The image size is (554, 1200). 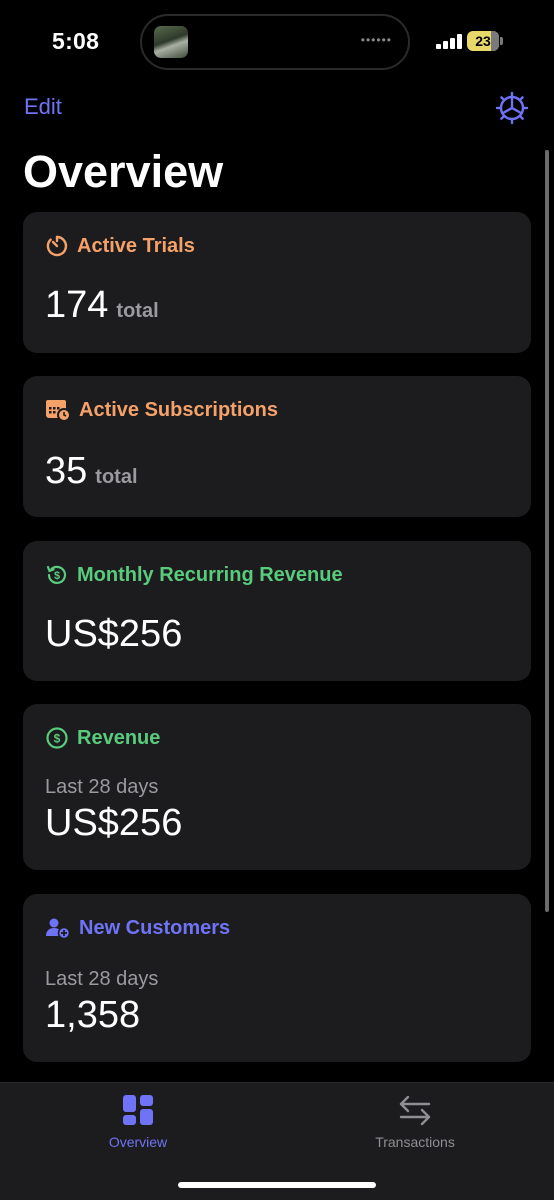 I want to click on dollar-circle-icon: $, so click(x=57, y=738).